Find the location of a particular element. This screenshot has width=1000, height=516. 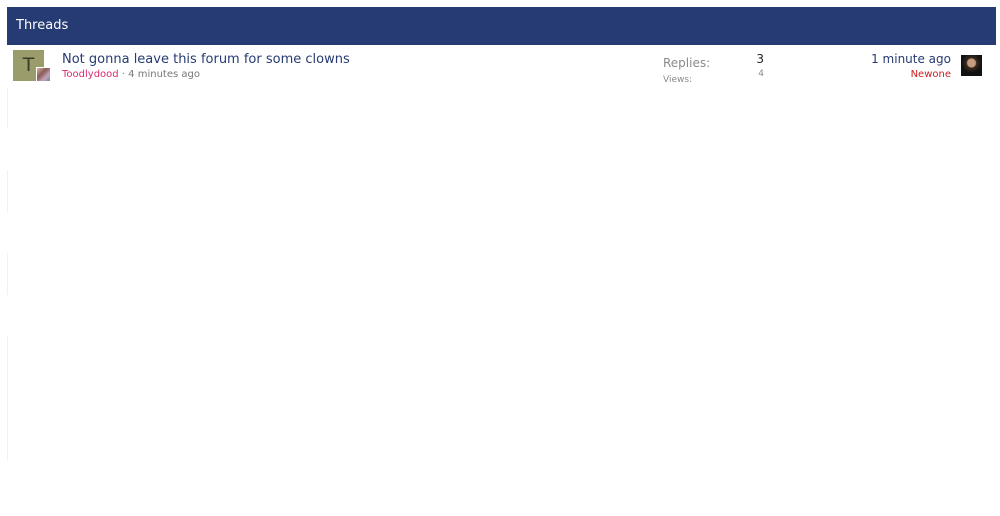

thread-meta: Toodlydood · 4 minutes ago is located at coordinates (342, 75).